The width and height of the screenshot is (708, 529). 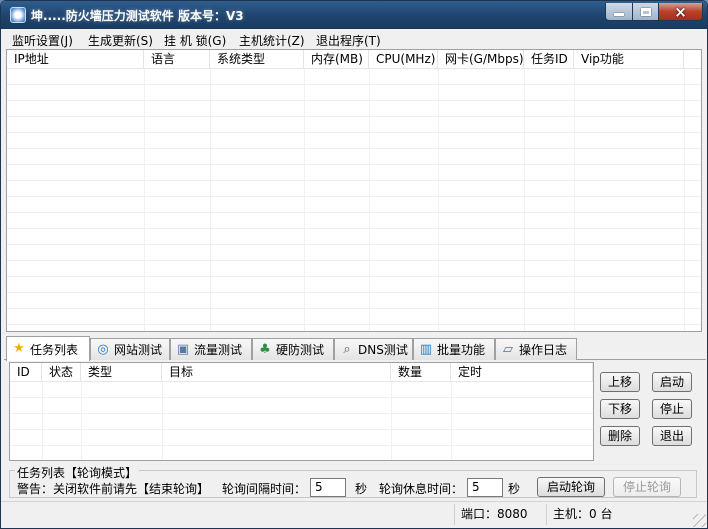 I want to click on column-target: 目标, so click(x=276, y=372).